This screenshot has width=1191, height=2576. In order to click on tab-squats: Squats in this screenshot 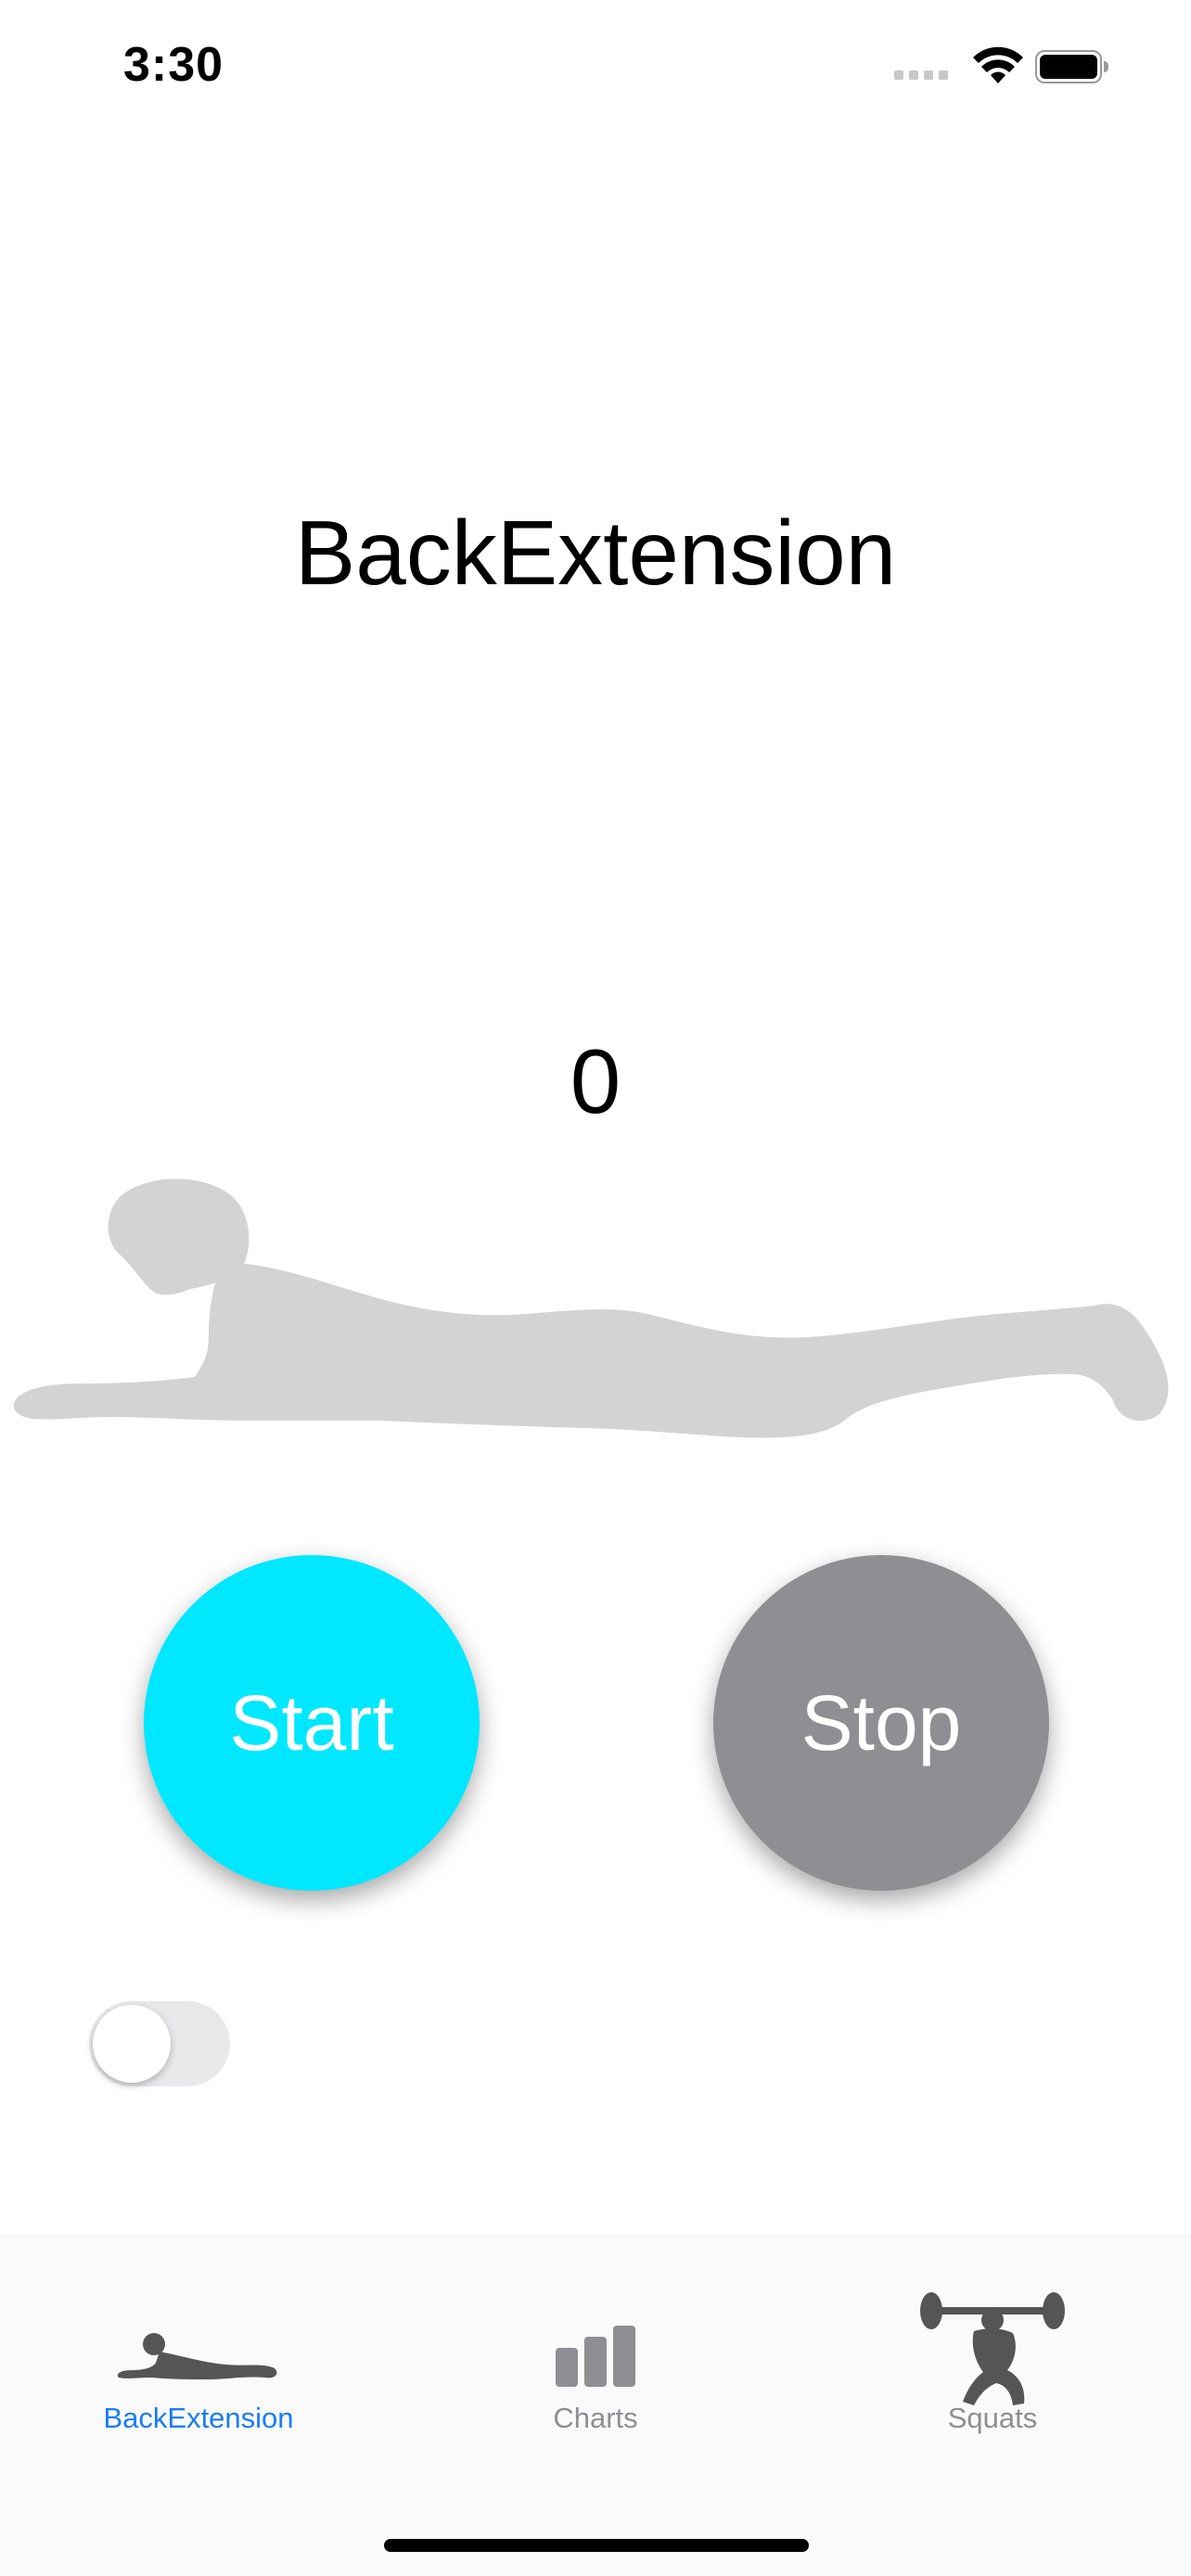, I will do `click(992, 2346)`.